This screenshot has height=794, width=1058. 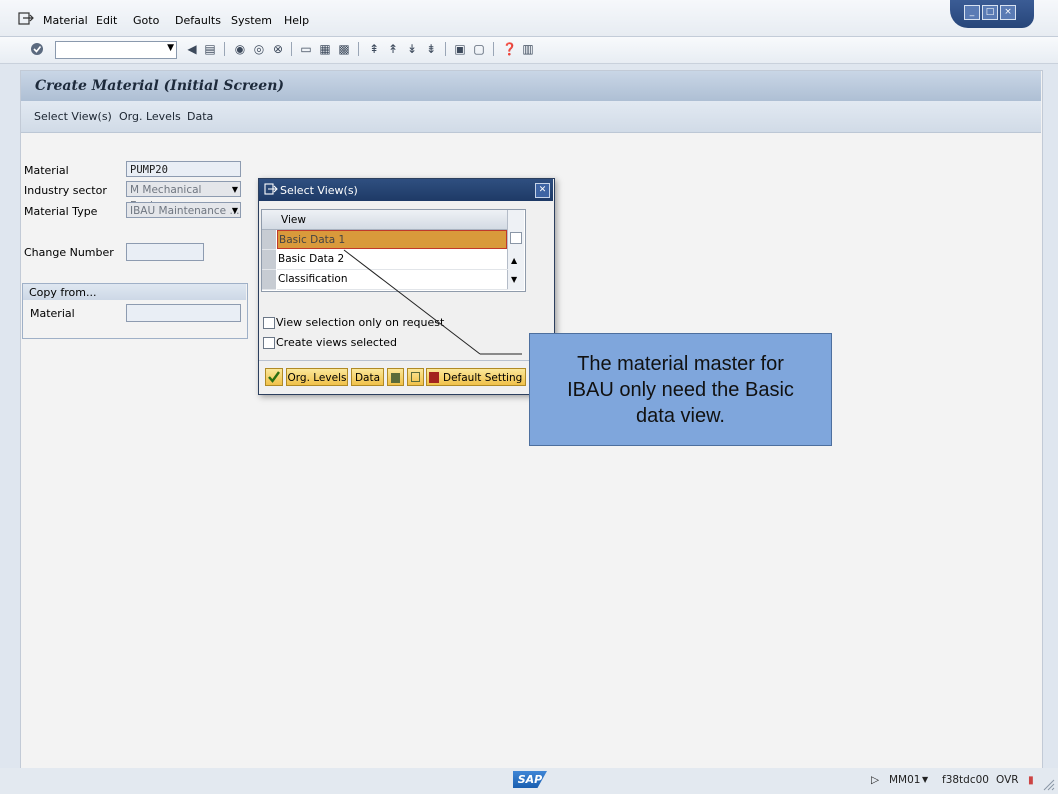 I want to click on select-all-button, so click(x=395, y=377).